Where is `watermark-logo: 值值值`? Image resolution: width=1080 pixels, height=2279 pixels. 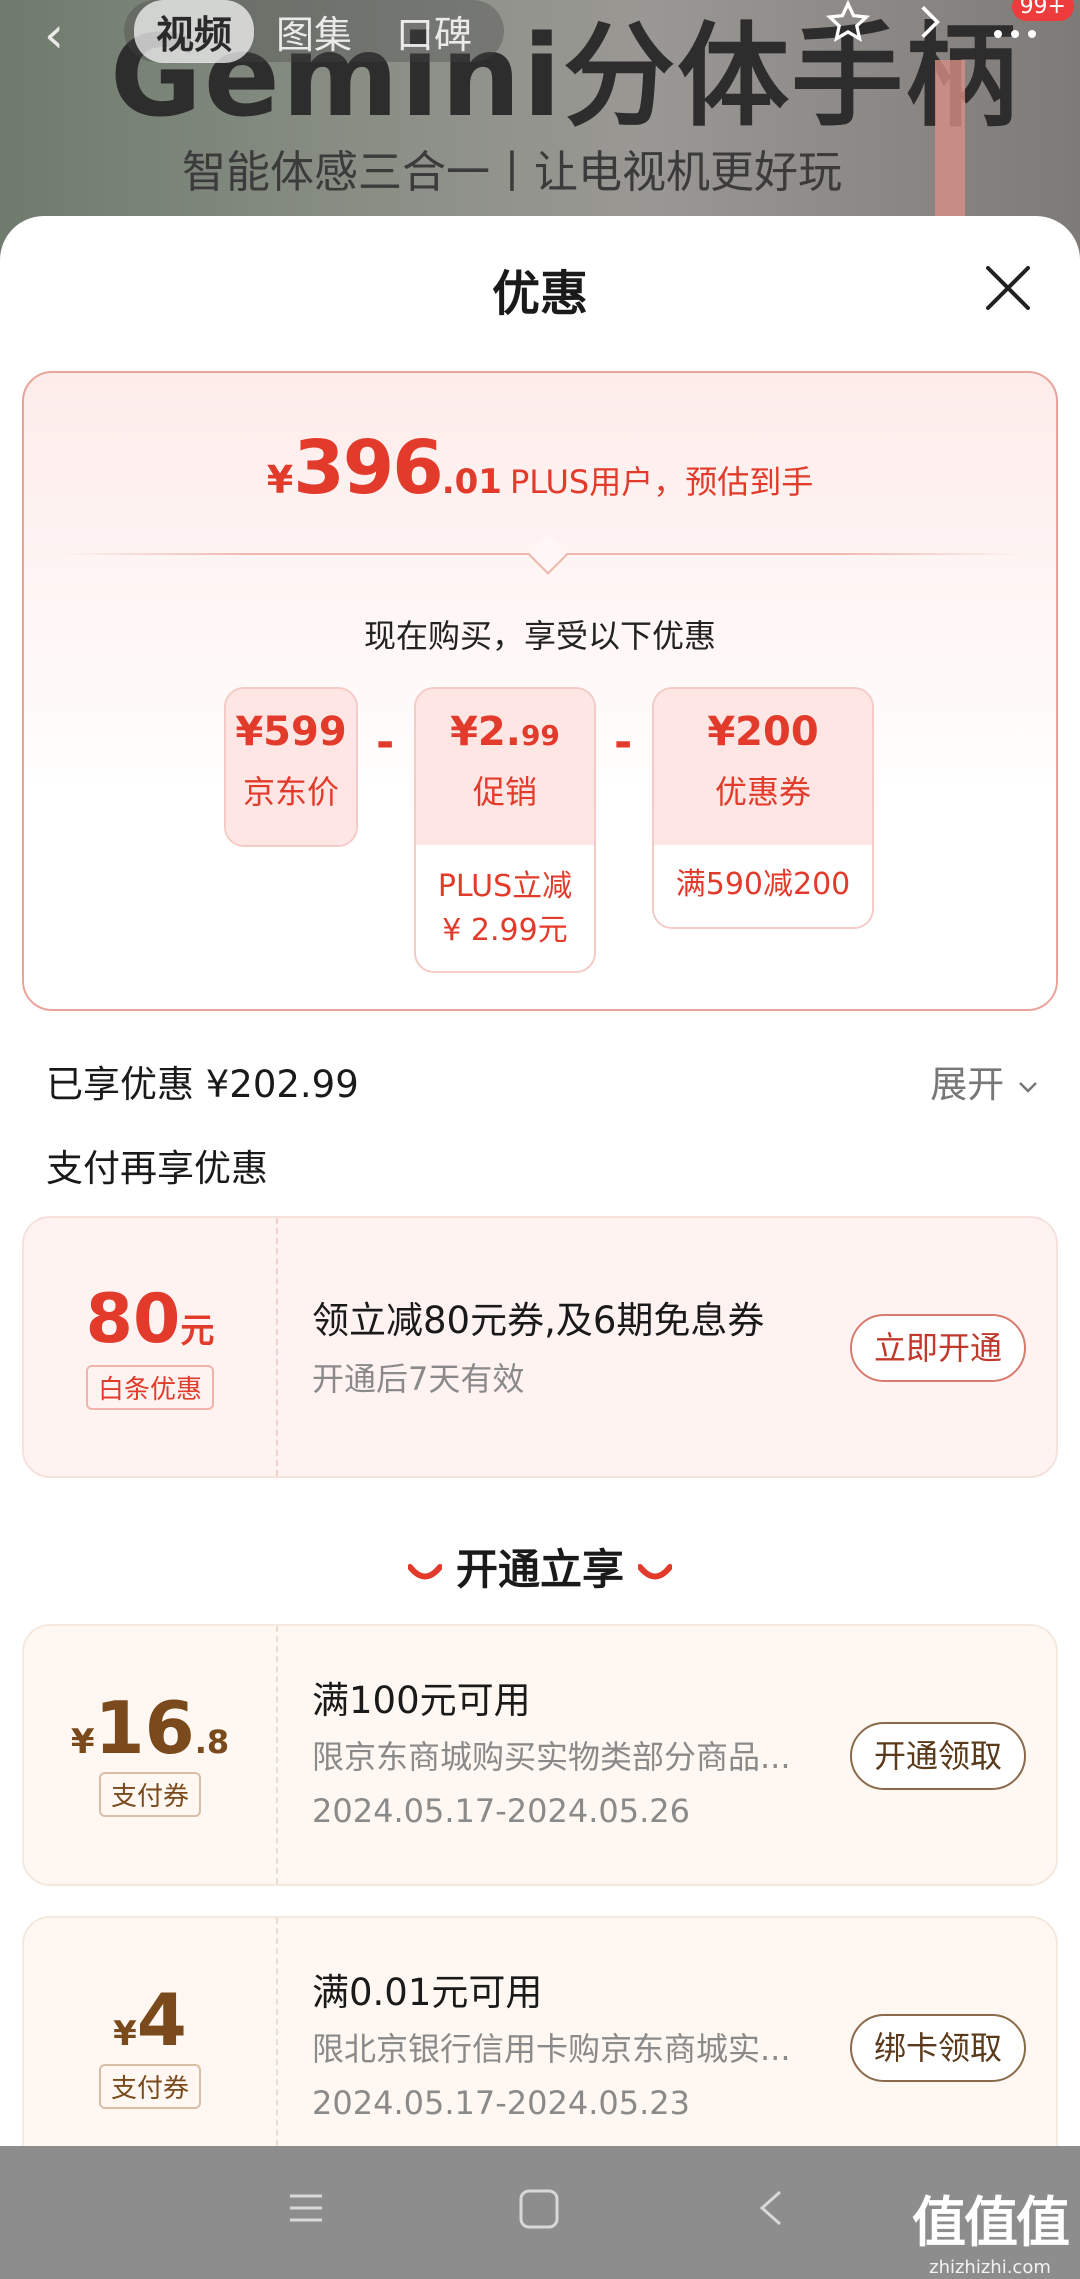
watermark-logo: 值值值 is located at coordinates (991, 2222).